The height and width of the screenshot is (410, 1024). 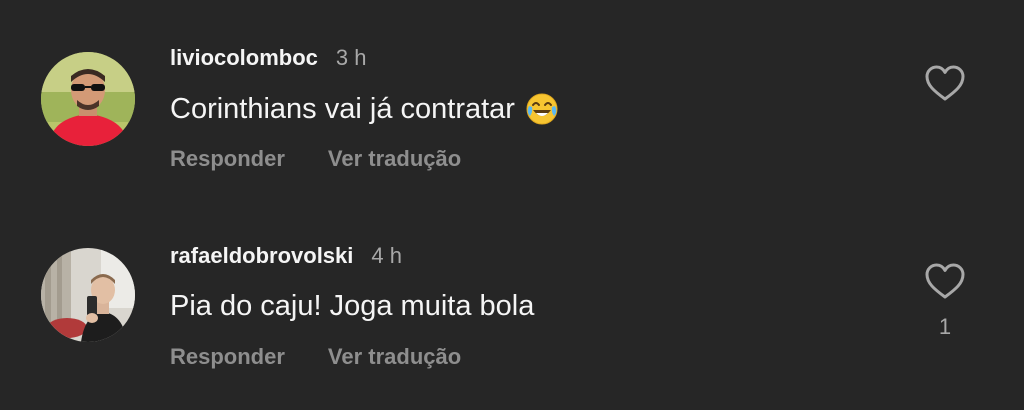 I want to click on comment-text-row: Corinthians vai já contratar, so click(x=364, y=109).